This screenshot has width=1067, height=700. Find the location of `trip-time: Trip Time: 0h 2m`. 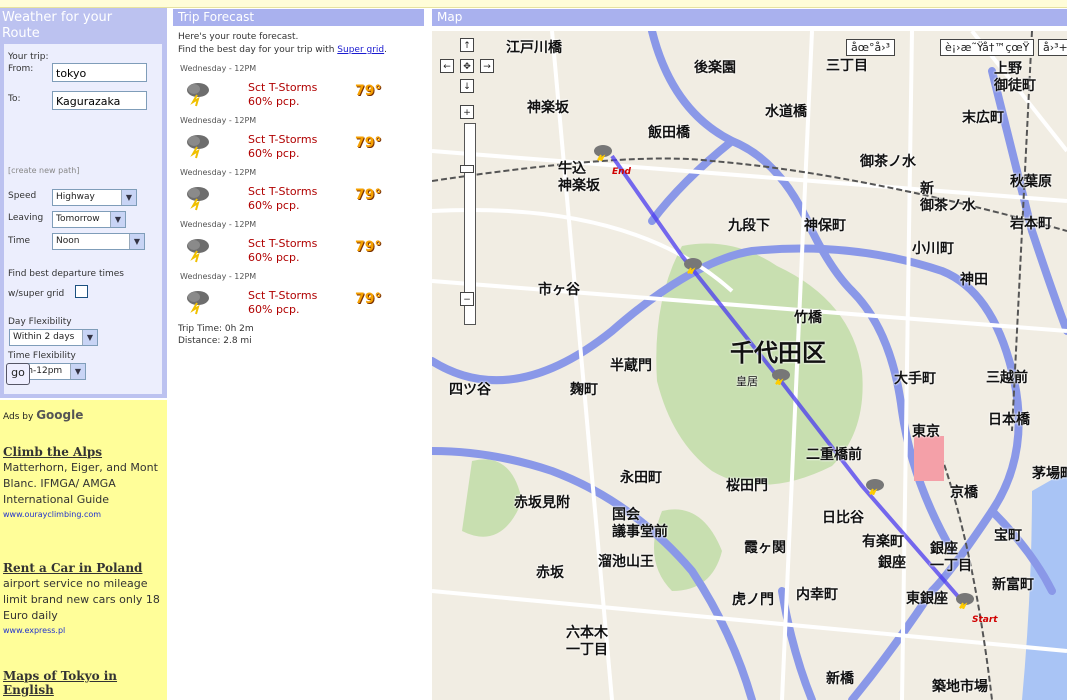

trip-time: Trip Time: 0h 2m is located at coordinates (216, 329).